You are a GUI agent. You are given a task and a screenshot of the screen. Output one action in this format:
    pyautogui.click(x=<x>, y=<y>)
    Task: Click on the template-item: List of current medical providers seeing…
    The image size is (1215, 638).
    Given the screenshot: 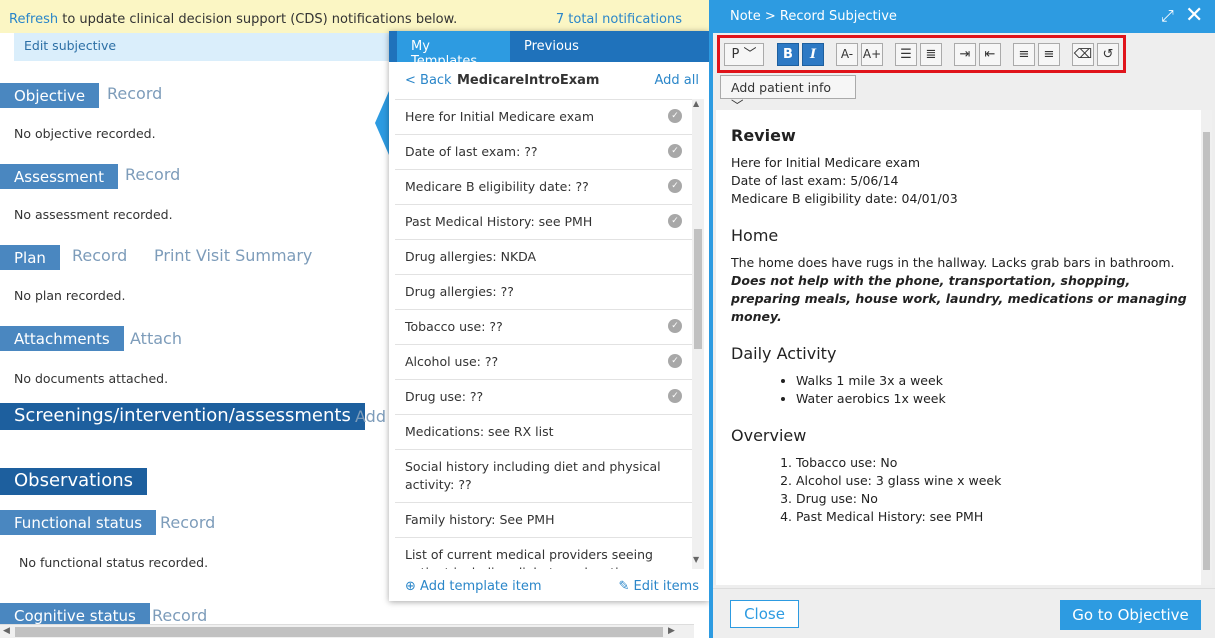 What is the action you would take?
    pyautogui.click(x=543, y=553)
    